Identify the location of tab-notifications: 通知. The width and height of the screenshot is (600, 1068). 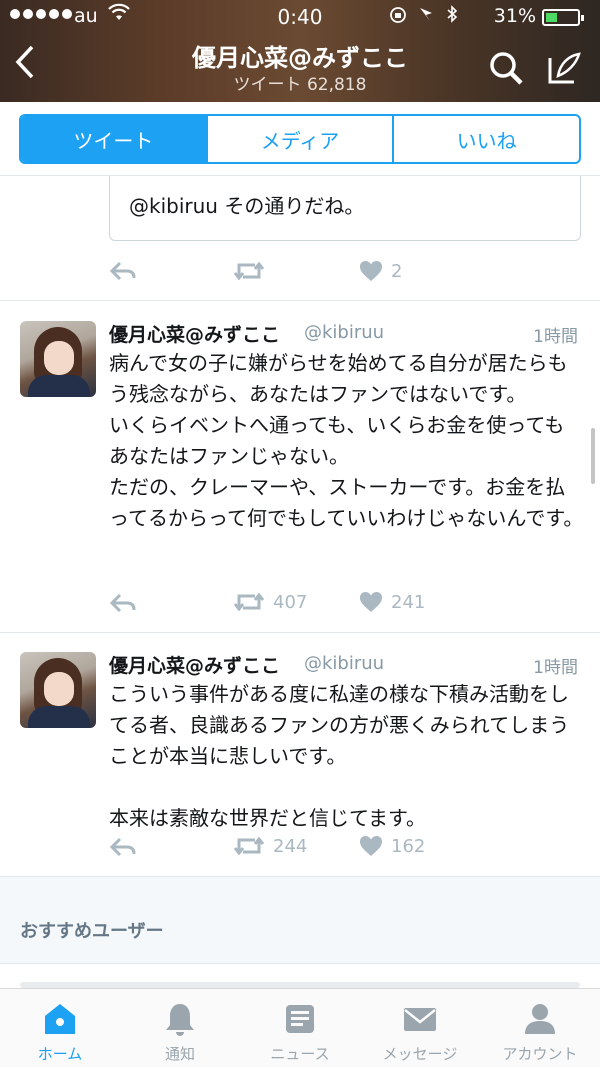
(180, 1028).